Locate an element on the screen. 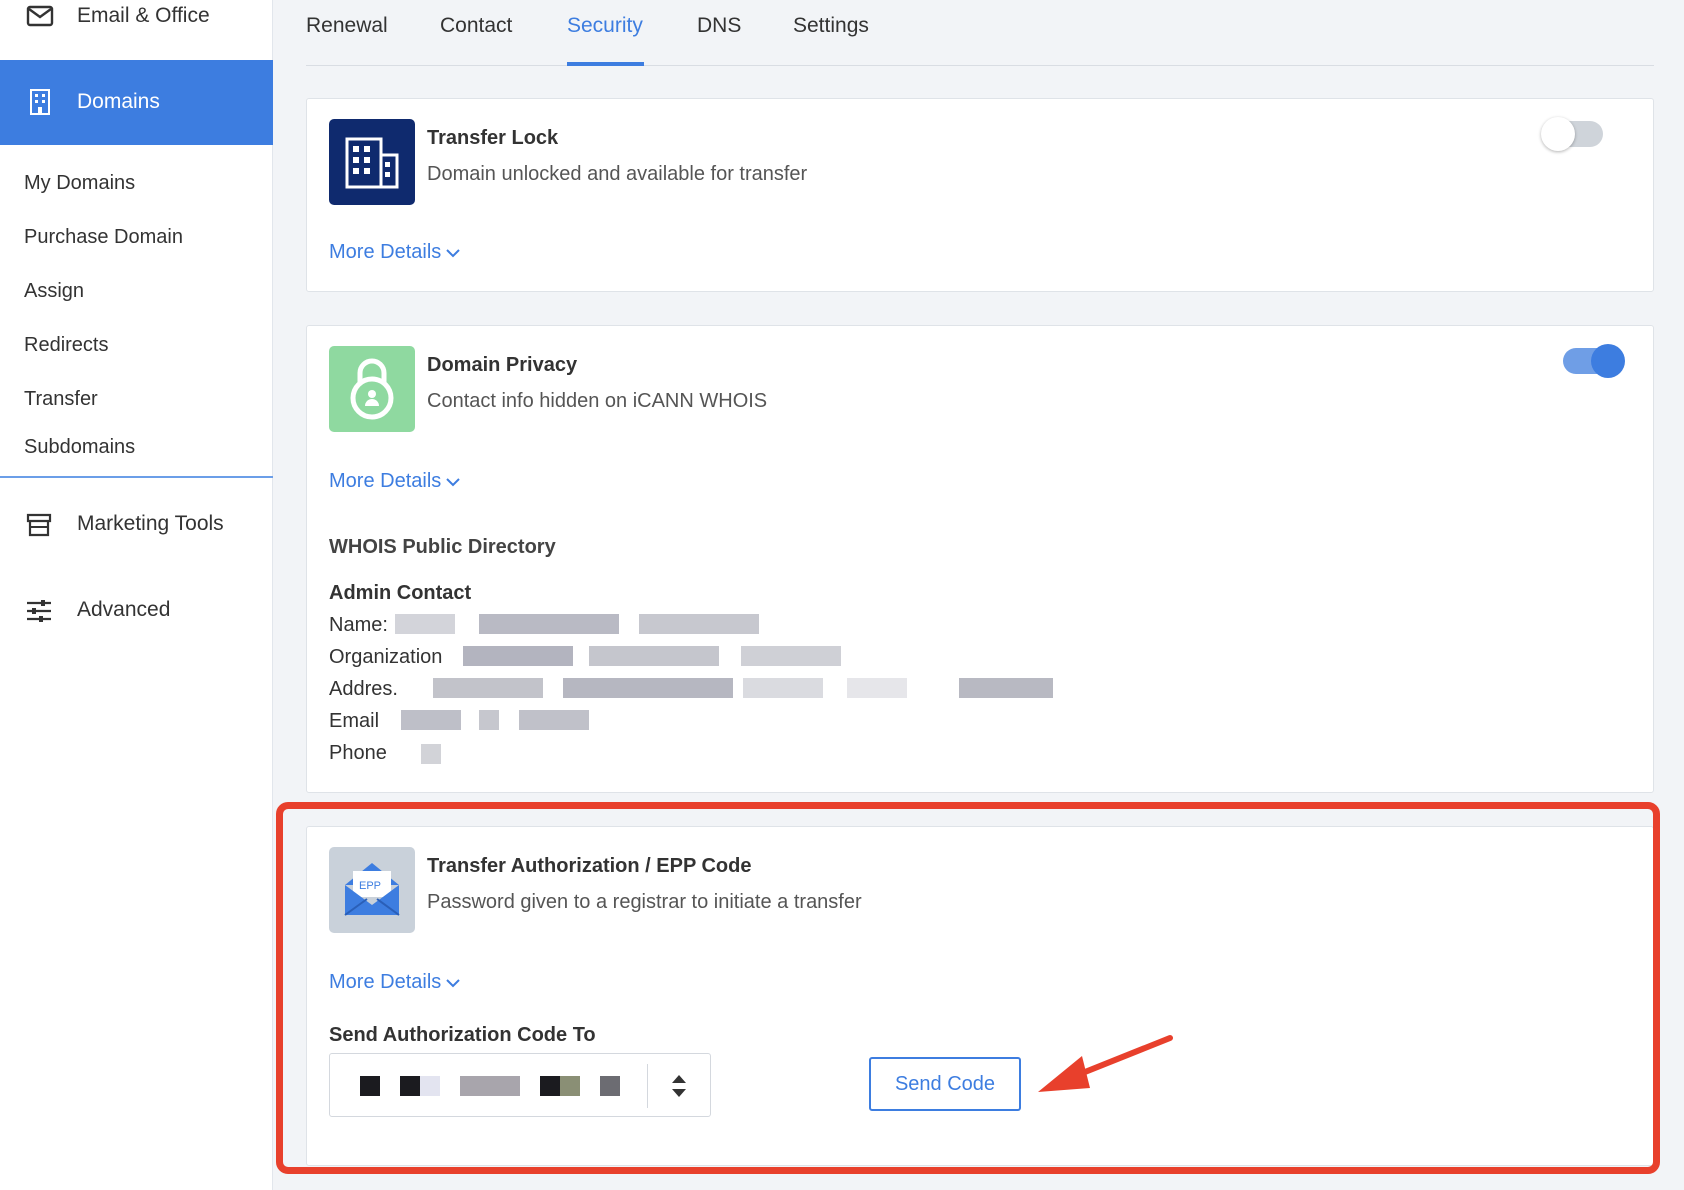 The width and height of the screenshot is (1684, 1190). active-tab-indicator is located at coordinates (605, 64).